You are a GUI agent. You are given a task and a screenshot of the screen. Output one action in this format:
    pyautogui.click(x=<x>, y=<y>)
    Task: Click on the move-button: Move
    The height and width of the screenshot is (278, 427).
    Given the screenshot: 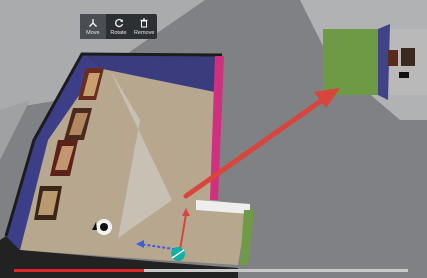 What is the action you would take?
    pyautogui.click(x=93, y=26)
    